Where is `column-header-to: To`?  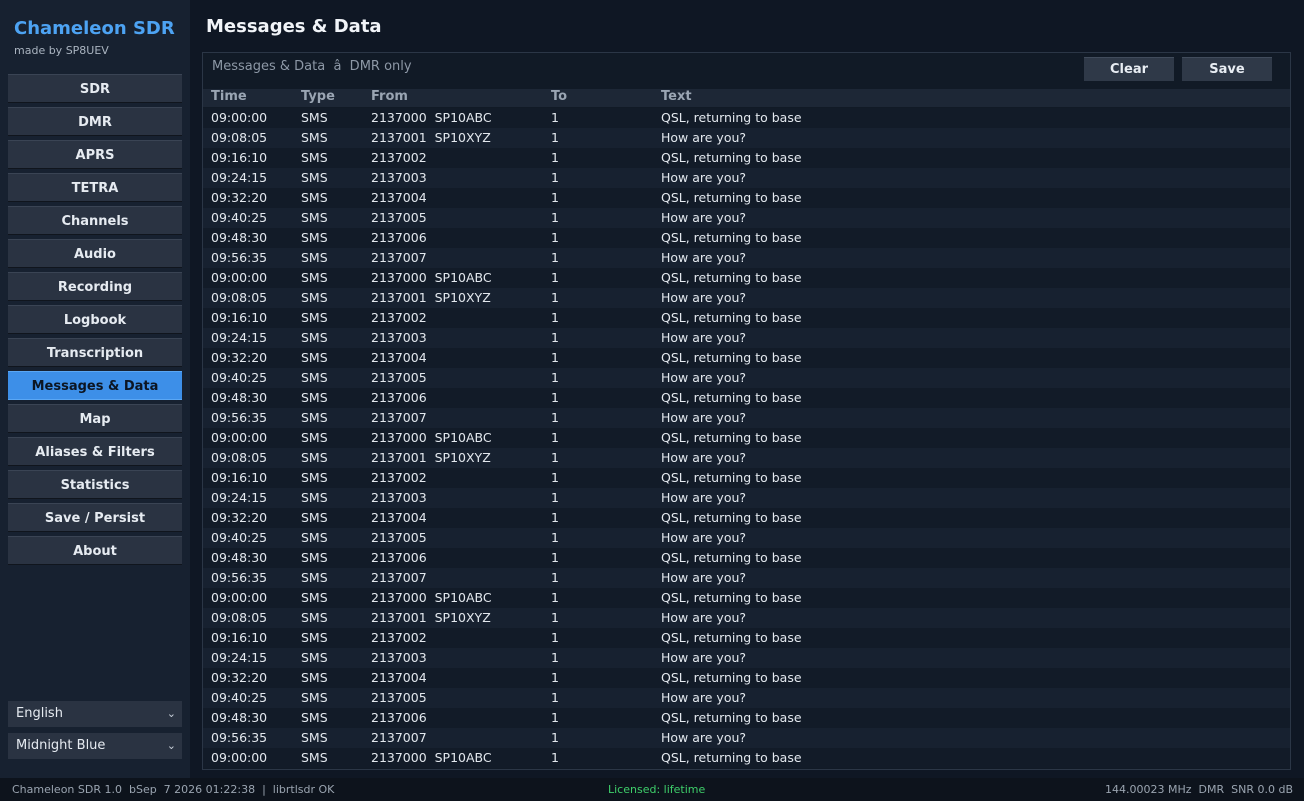
column-header-to: To is located at coordinates (559, 96).